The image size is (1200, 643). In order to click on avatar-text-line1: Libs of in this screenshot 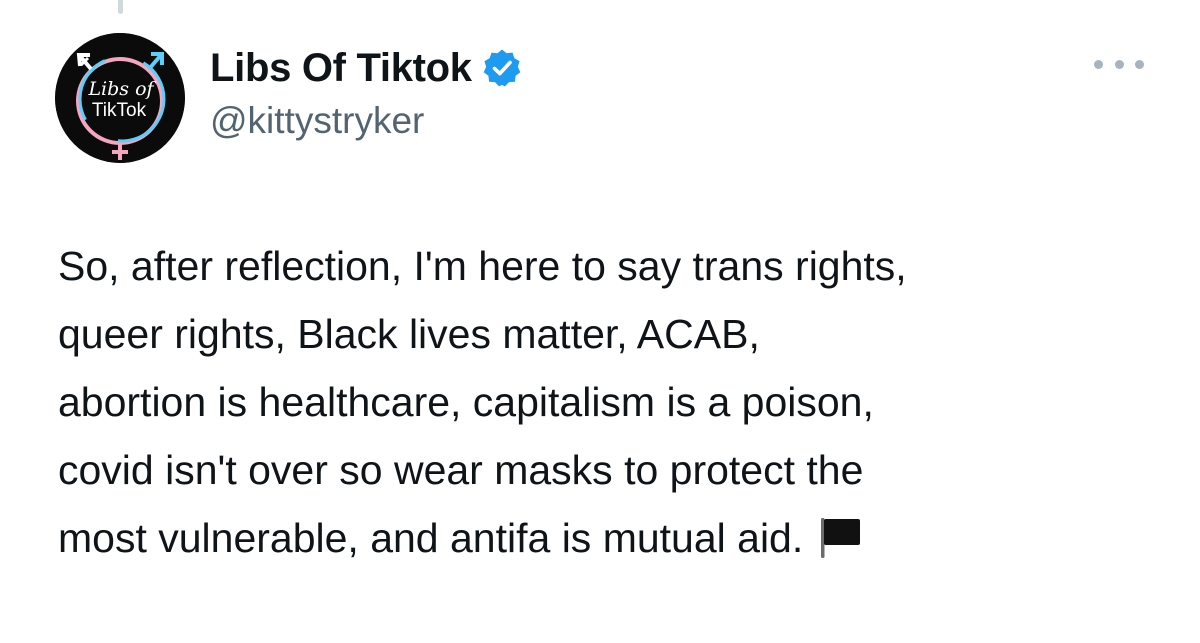, I will do `click(121, 89)`.